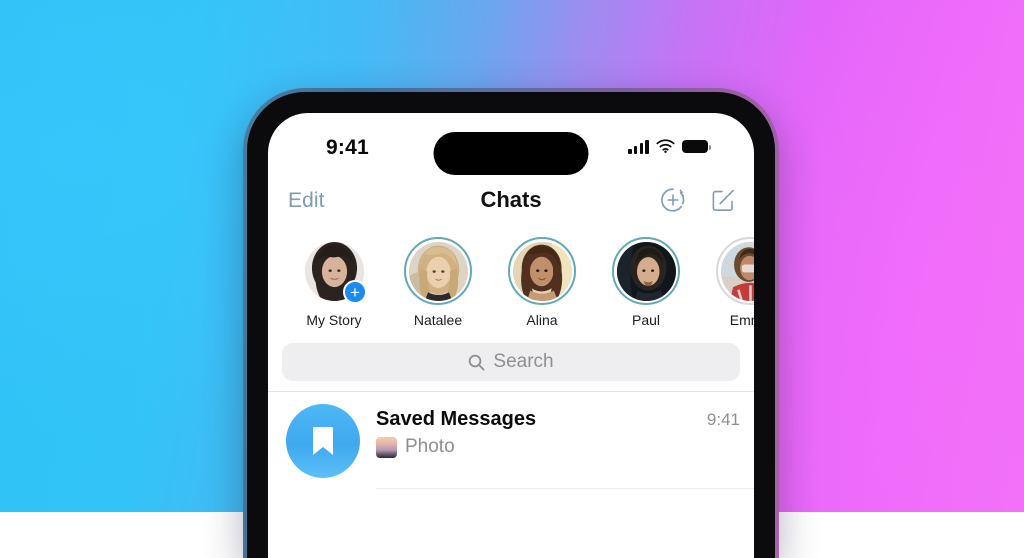  Describe the element at coordinates (541, 320) in the screenshot. I see `story-name: Alina` at that location.